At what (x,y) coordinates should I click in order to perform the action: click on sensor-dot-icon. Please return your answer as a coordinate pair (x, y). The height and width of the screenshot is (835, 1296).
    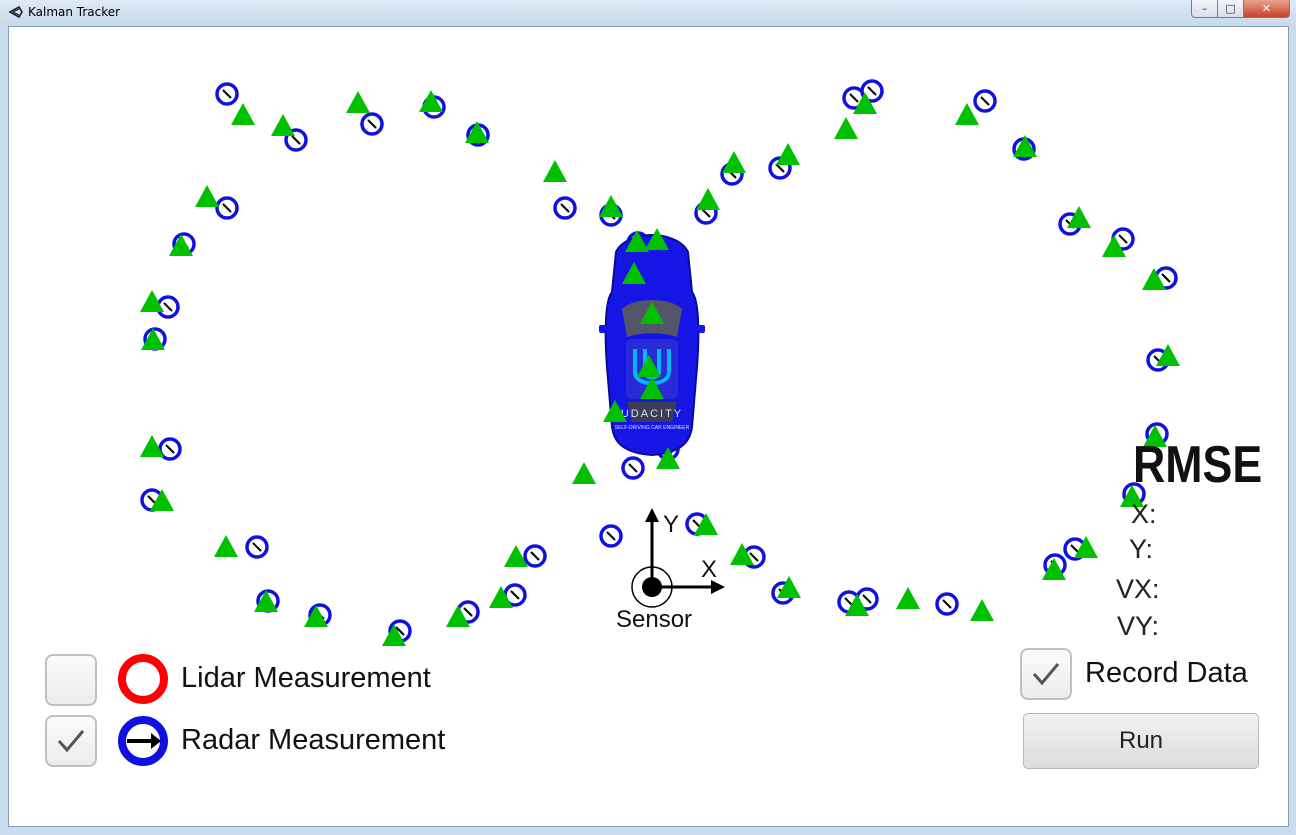
    Looking at the image, I should click on (652, 587).